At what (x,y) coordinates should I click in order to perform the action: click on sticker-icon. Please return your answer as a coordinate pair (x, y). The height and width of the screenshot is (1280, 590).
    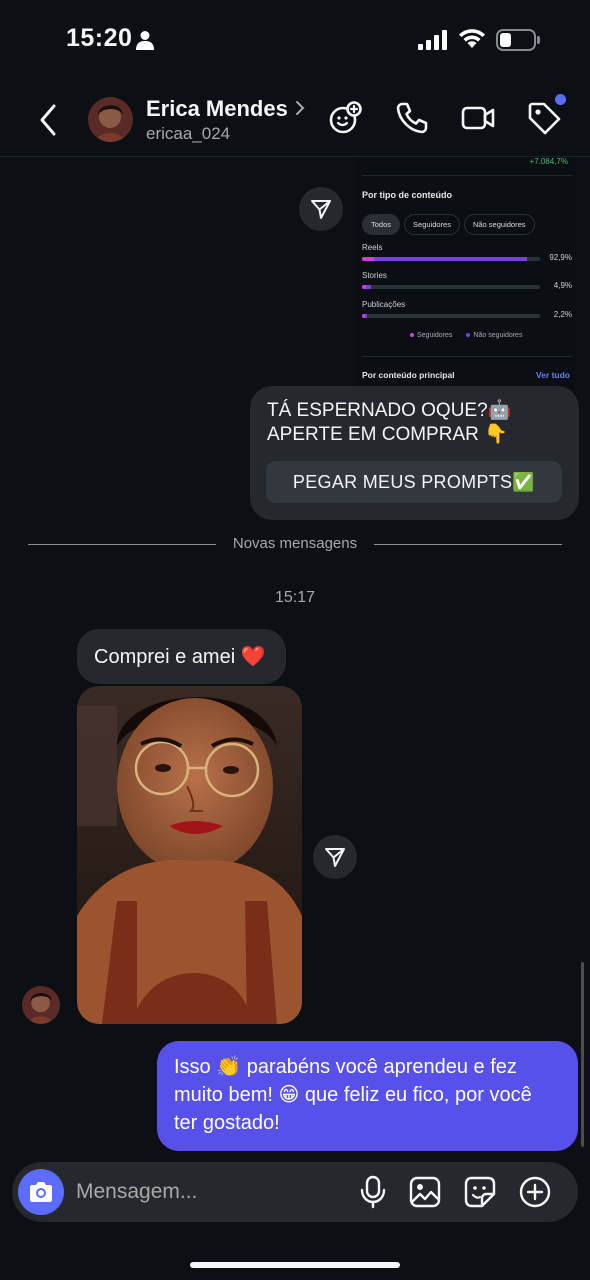
    Looking at the image, I should click on (480, 1192).